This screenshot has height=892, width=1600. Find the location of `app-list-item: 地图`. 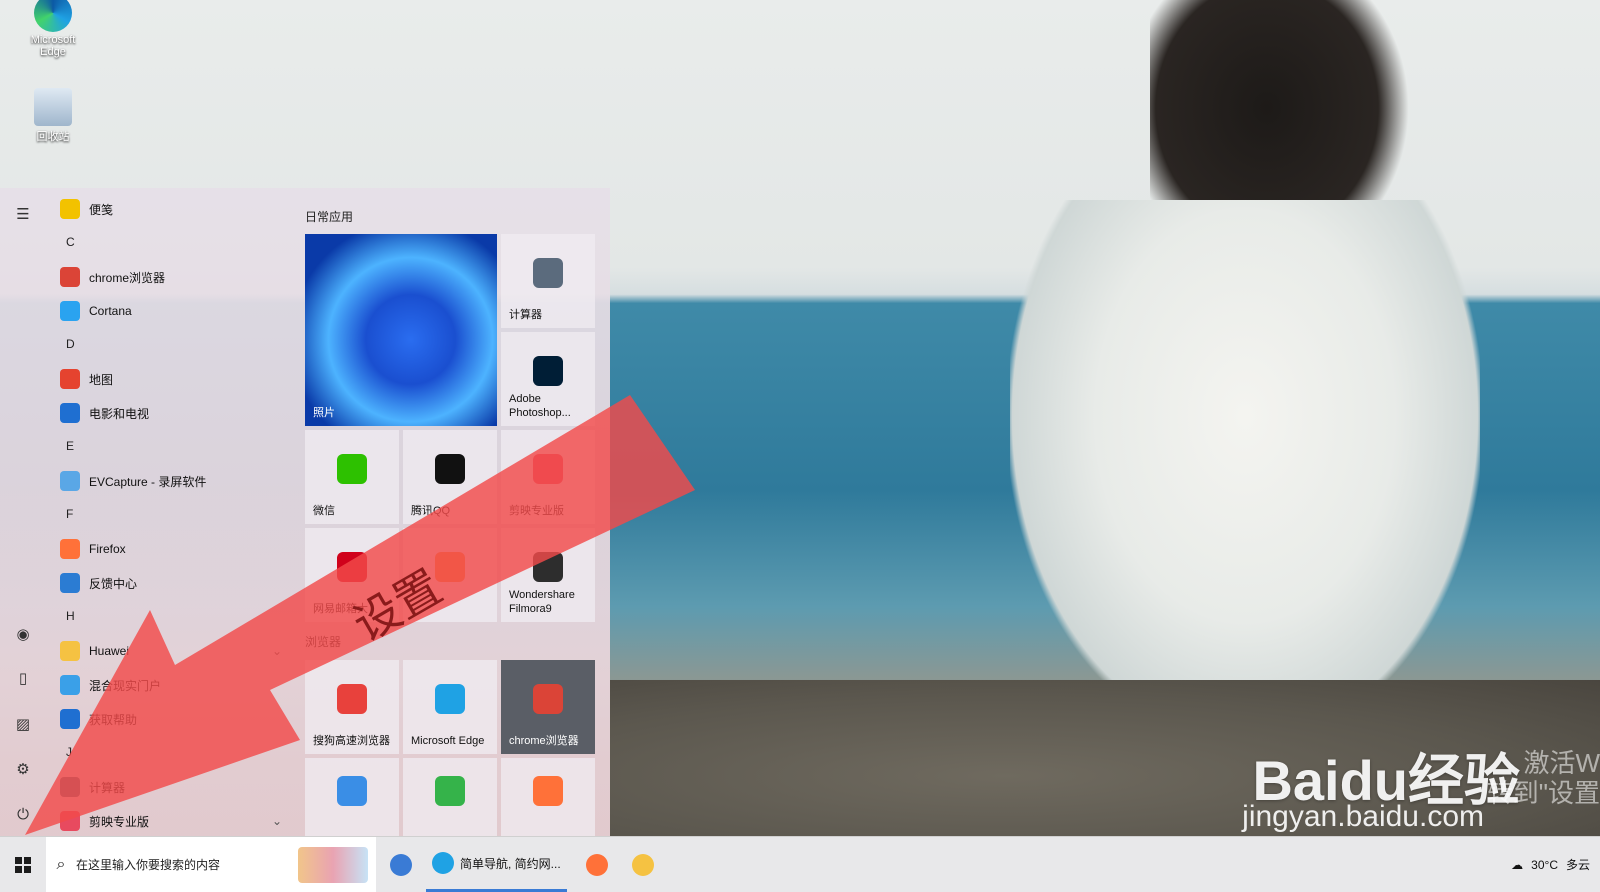

app-list-item: 地图 is located at coordinates (86, 379).